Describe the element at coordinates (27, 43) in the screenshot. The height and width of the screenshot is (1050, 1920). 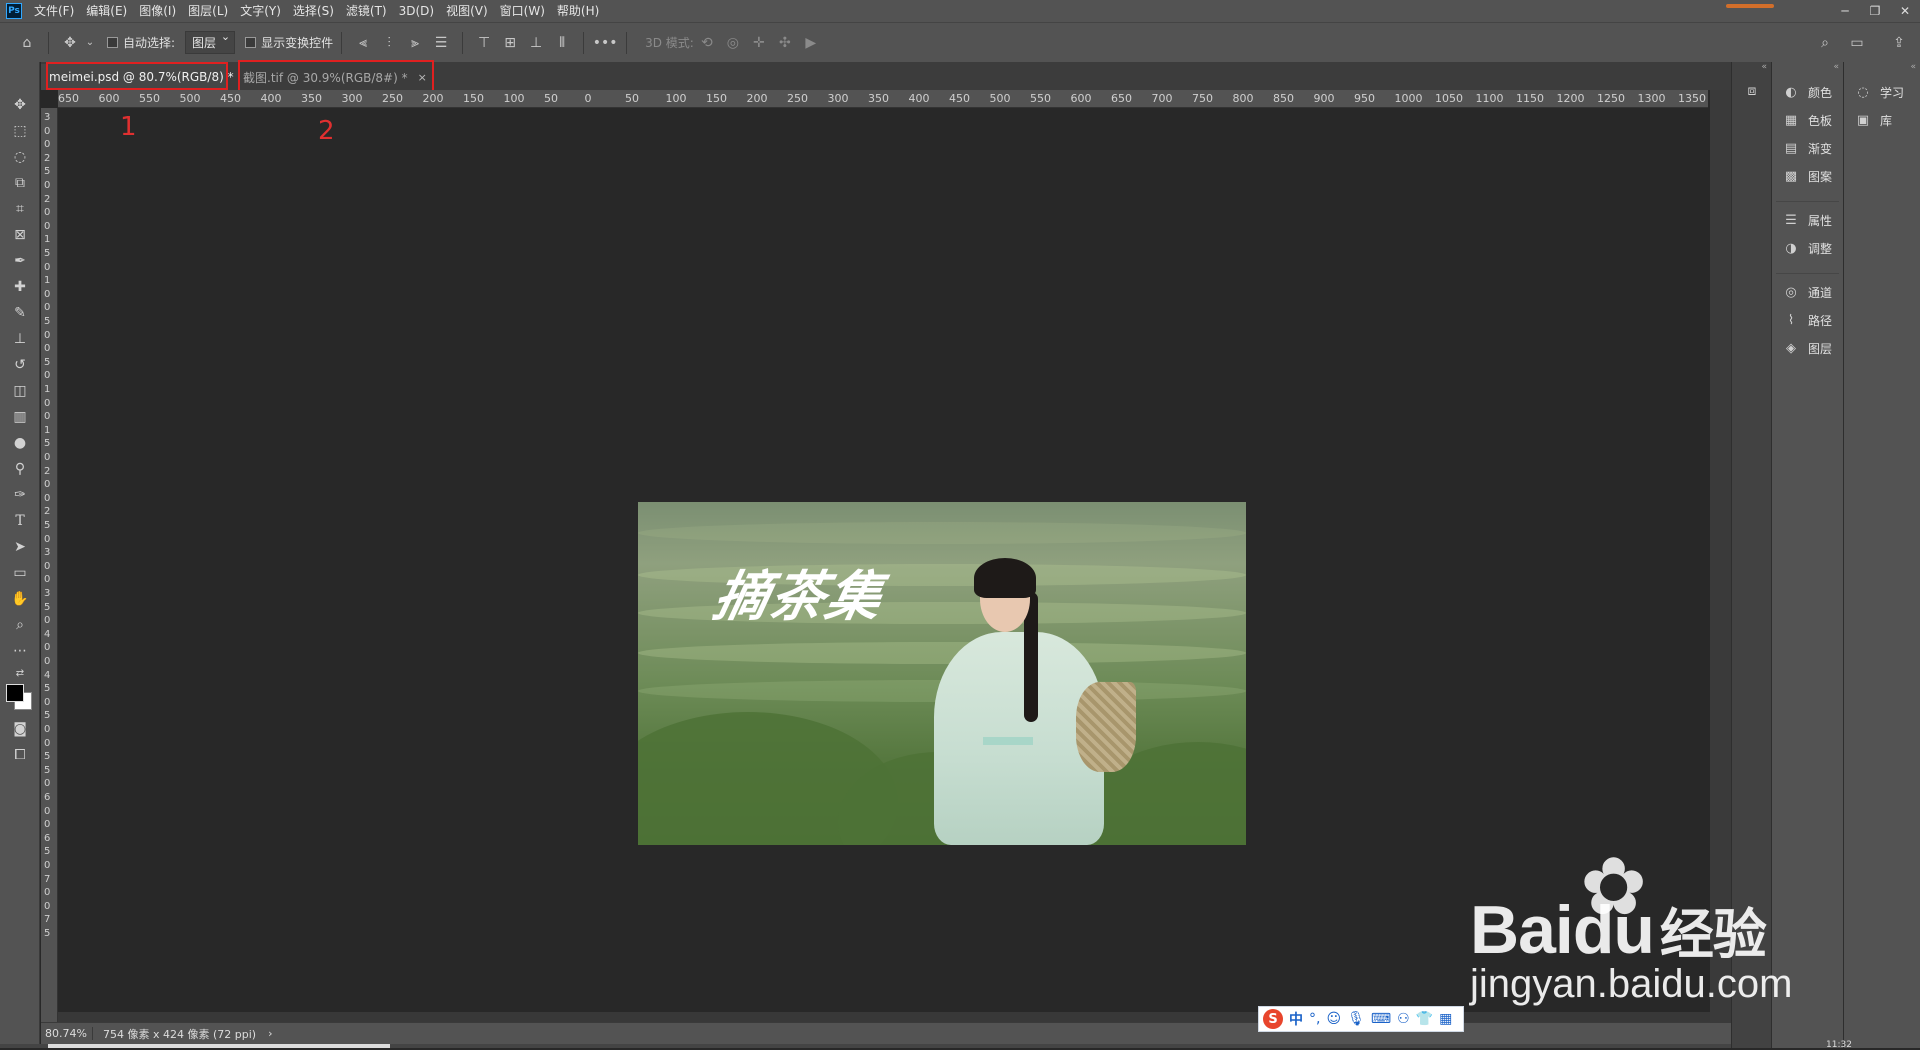
I see `home-icon: ⌂` at that location.